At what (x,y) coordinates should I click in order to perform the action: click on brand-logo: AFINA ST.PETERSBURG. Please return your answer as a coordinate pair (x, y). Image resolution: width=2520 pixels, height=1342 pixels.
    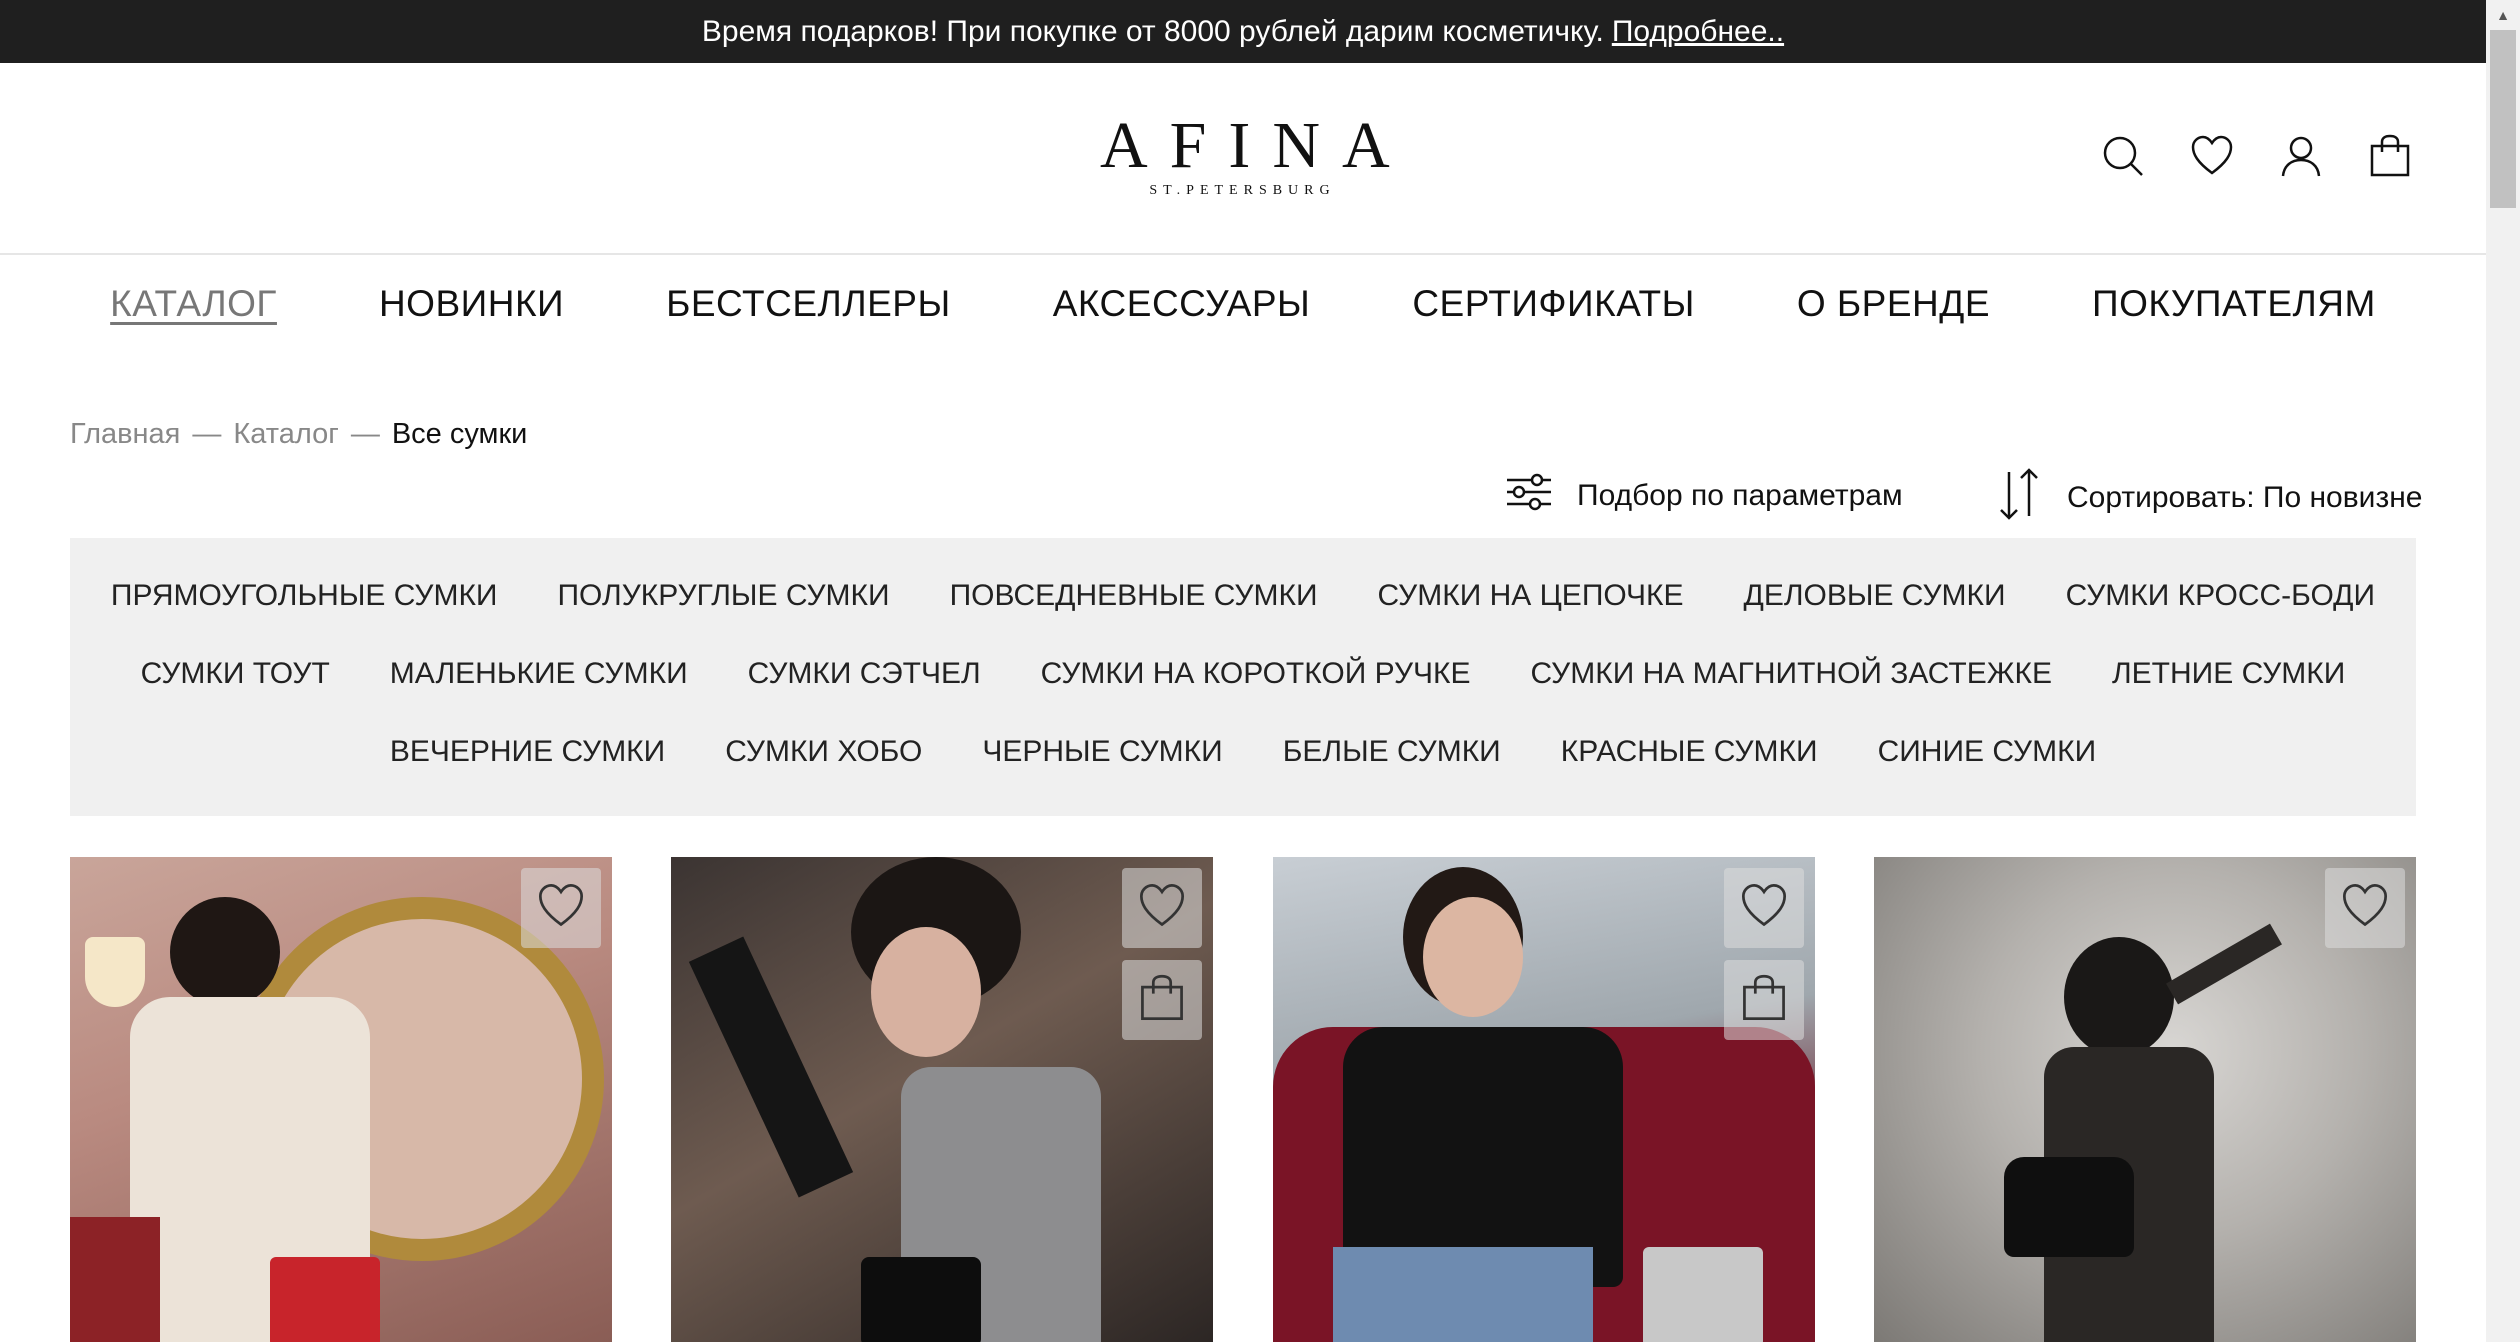
    Looking at the image, I should click on (1245, 156).